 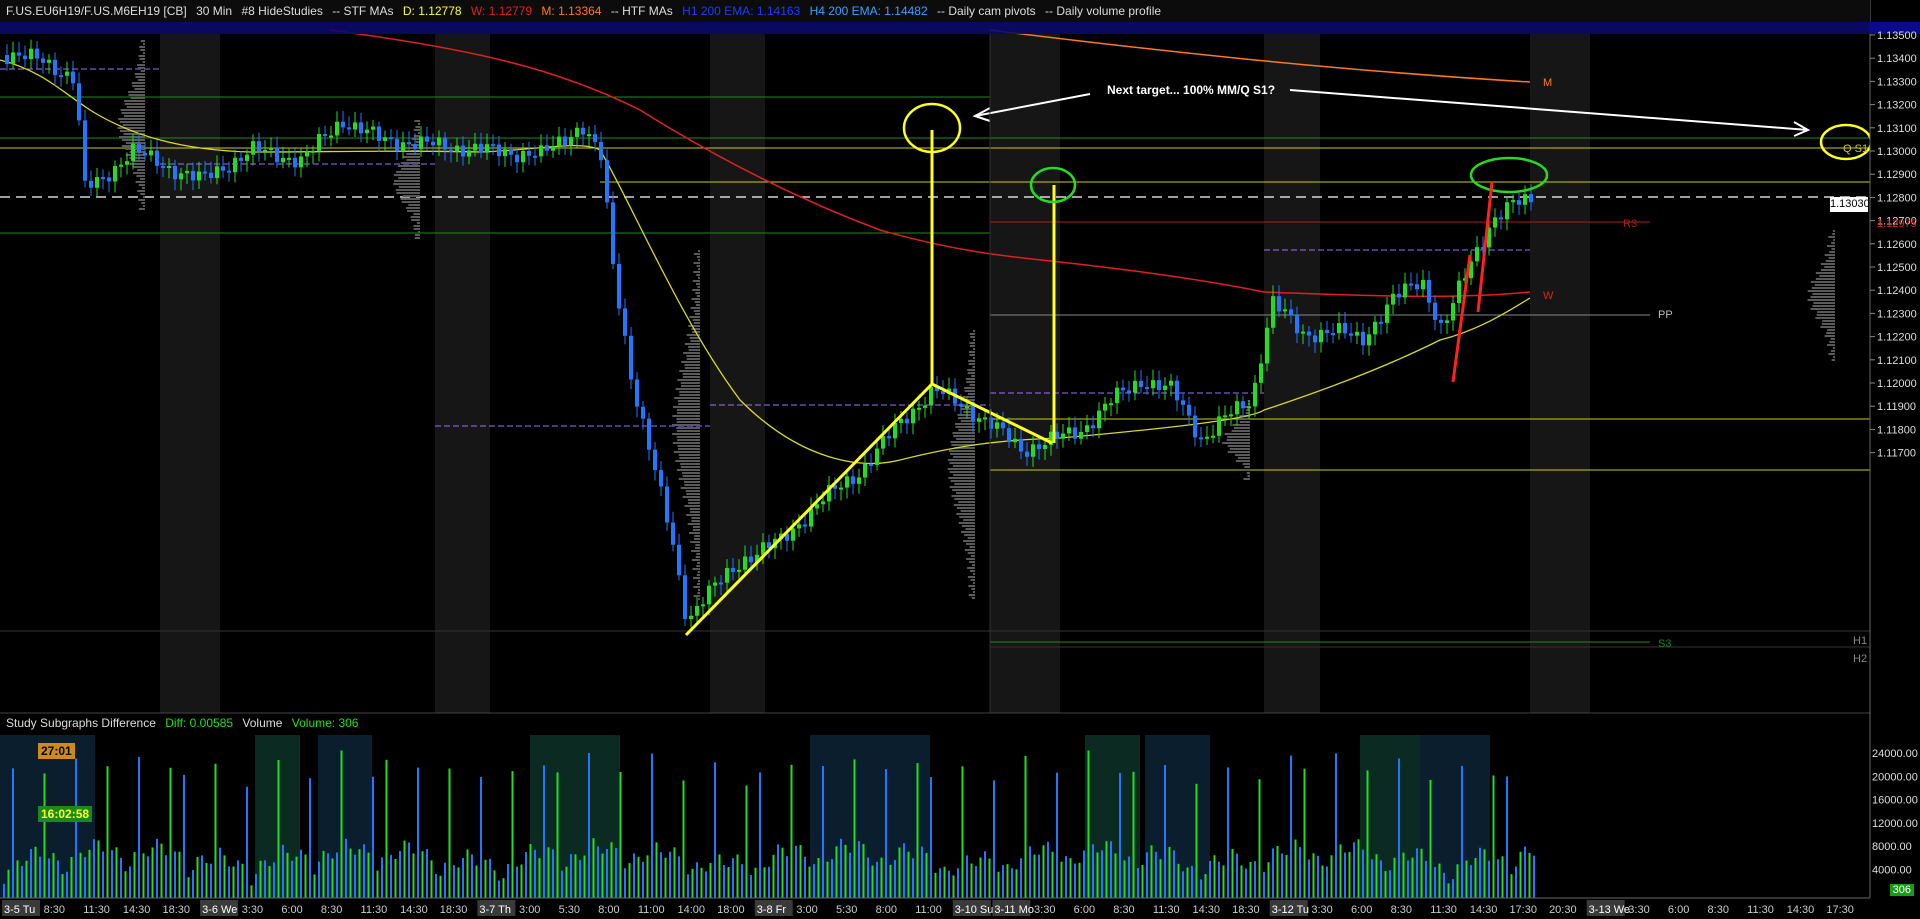 What do you see at coordinates (1103, 11) in the screenshot?
I see `profile-label: -- Daily volume profile` at bounding box center [1103, 11].